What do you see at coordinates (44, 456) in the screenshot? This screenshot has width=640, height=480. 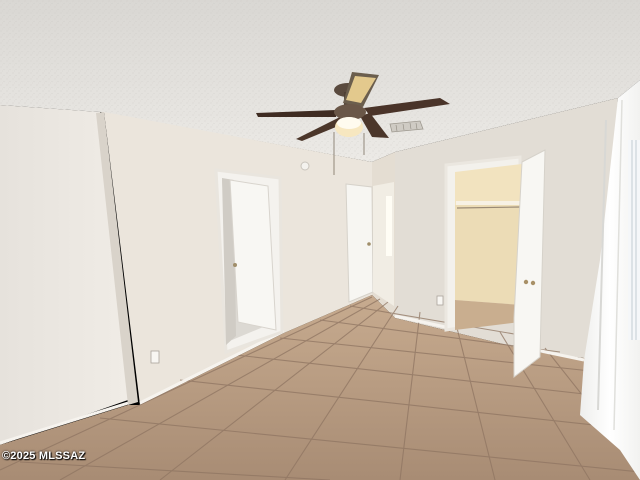 I see `copyright-watermark: ©2025 MLSSAZ` at bounding box center [44, 456].